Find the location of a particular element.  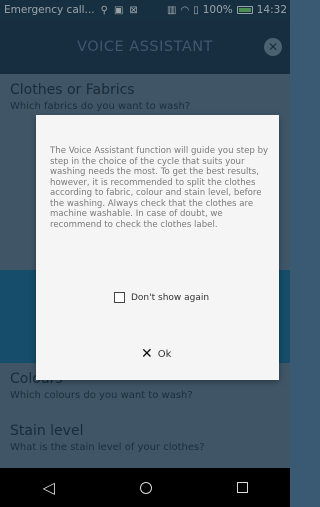

close-x-icon: ✕ is located at coordinates (147, 354).